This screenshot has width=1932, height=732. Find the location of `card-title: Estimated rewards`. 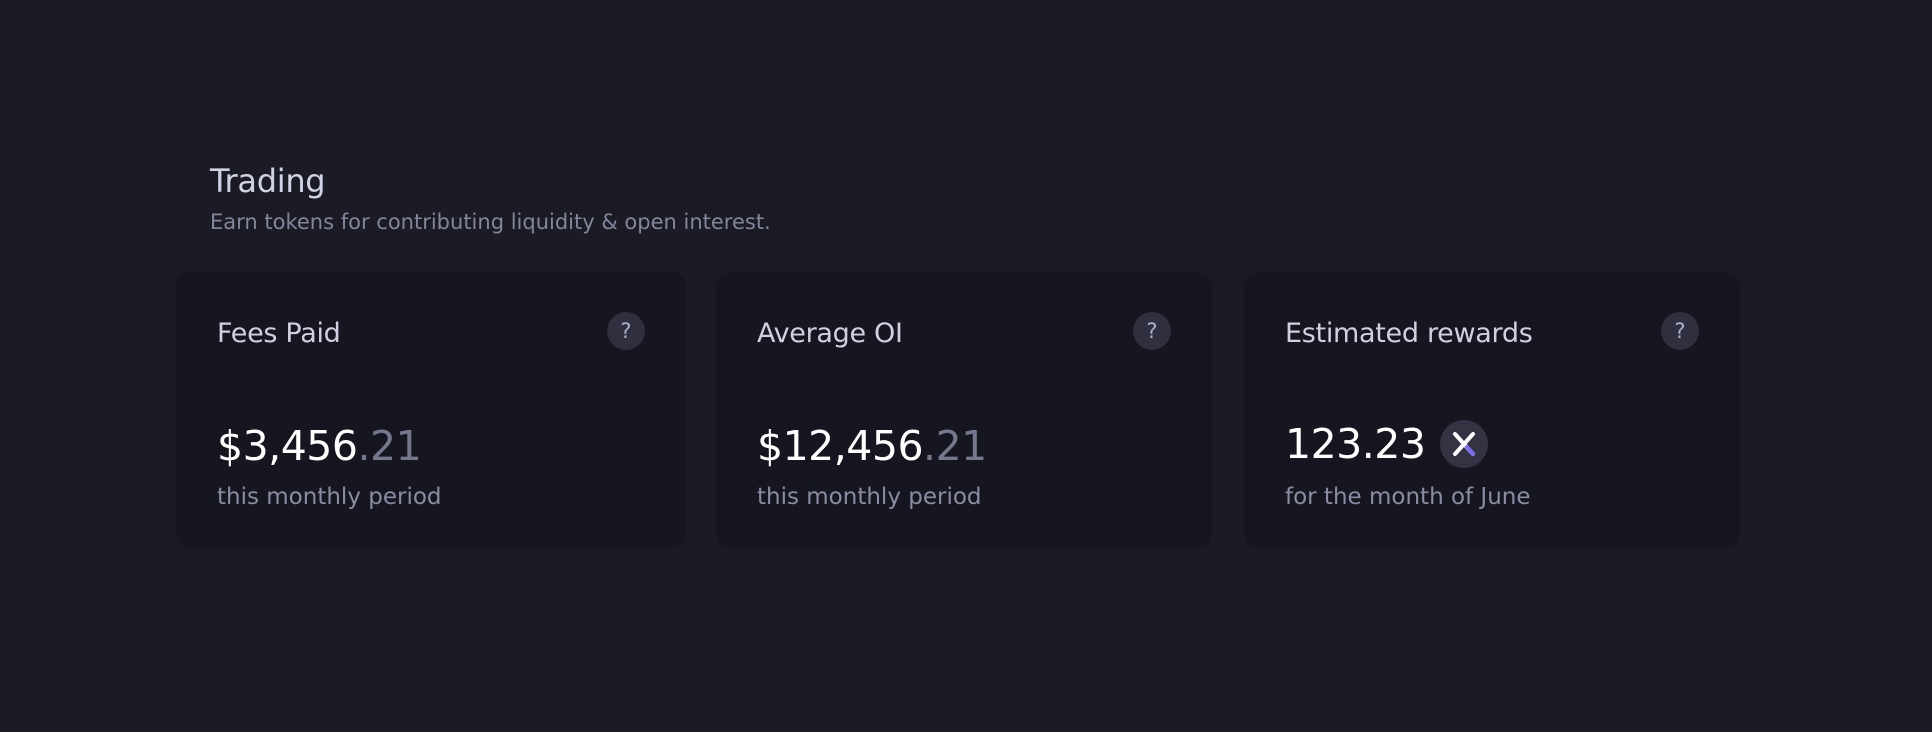

card-title: Estimated rewards is located at coordinates (1409, 333).